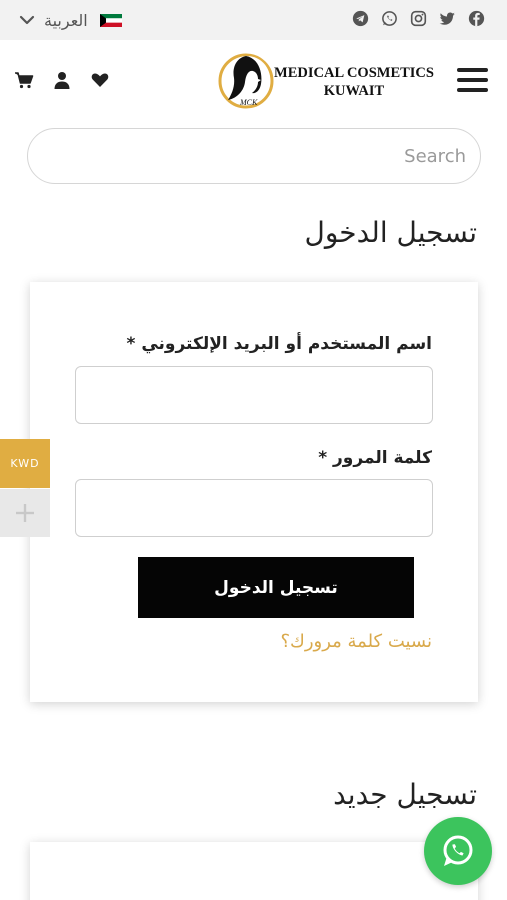 Image resolution: width=507 pixels, height=900 pixels. I want to click on plus-icon, so click(25, 513).